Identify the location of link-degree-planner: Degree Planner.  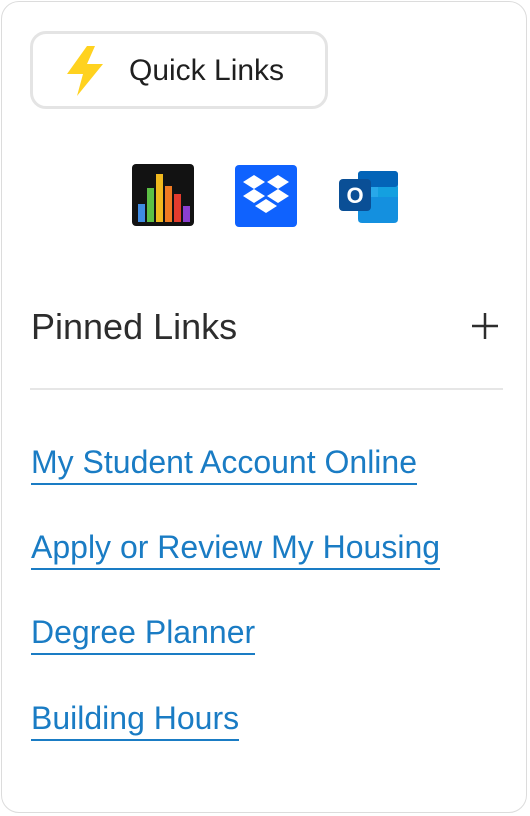
(143, 634).